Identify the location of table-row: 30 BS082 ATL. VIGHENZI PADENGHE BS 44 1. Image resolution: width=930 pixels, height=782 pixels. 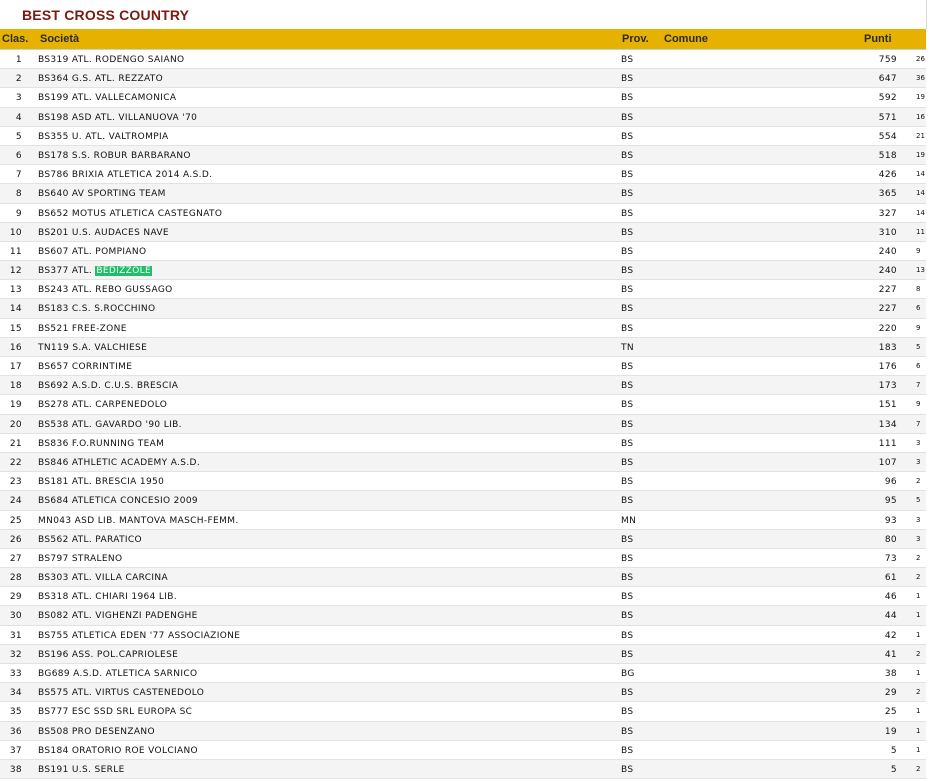
(463, 616).